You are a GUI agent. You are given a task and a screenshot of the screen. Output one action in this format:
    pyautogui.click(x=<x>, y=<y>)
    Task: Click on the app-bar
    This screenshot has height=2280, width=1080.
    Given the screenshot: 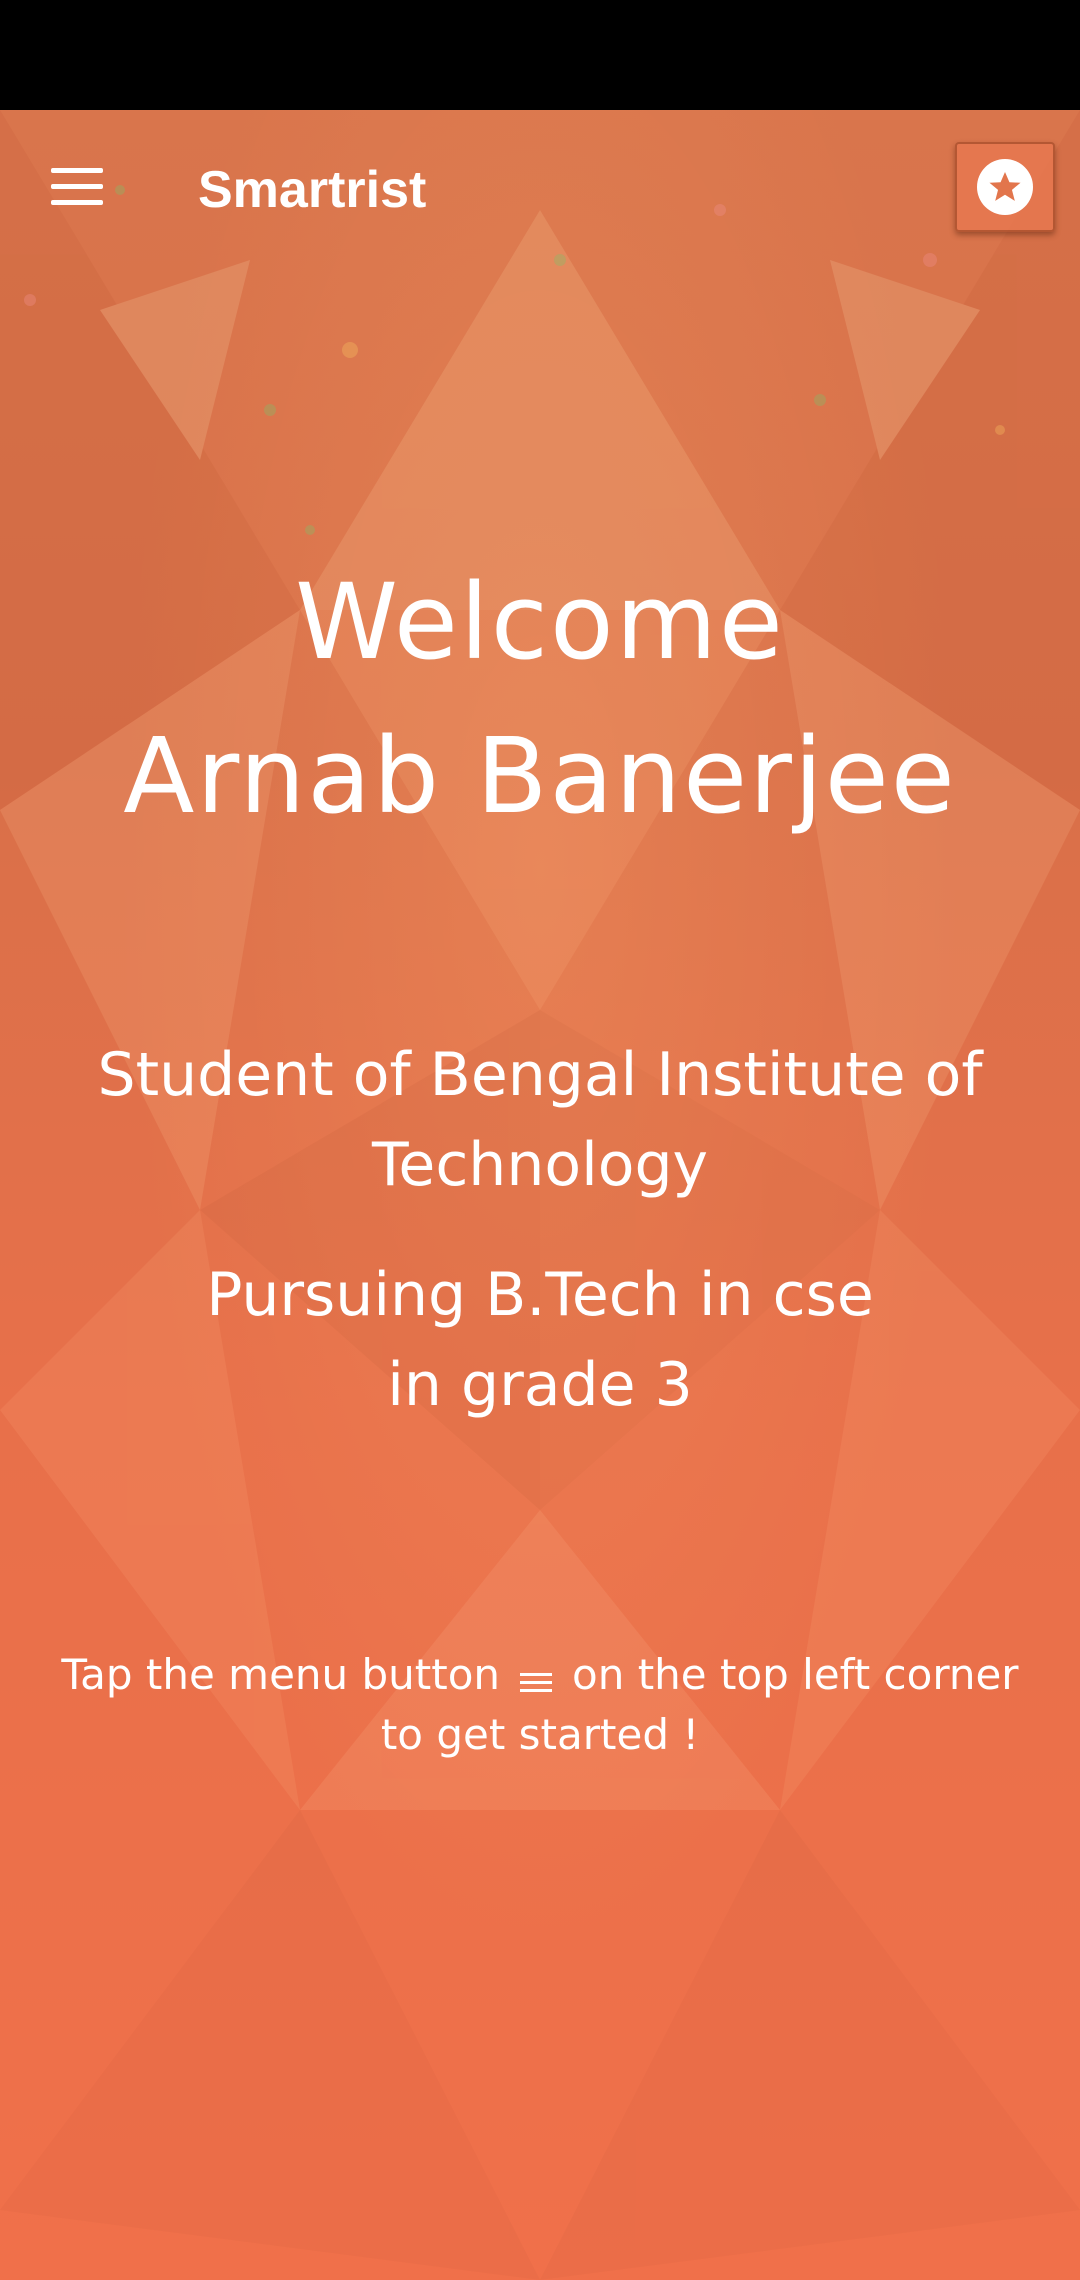 What is the action you would take?
    pyautogui.click(x=540, y=190)
    